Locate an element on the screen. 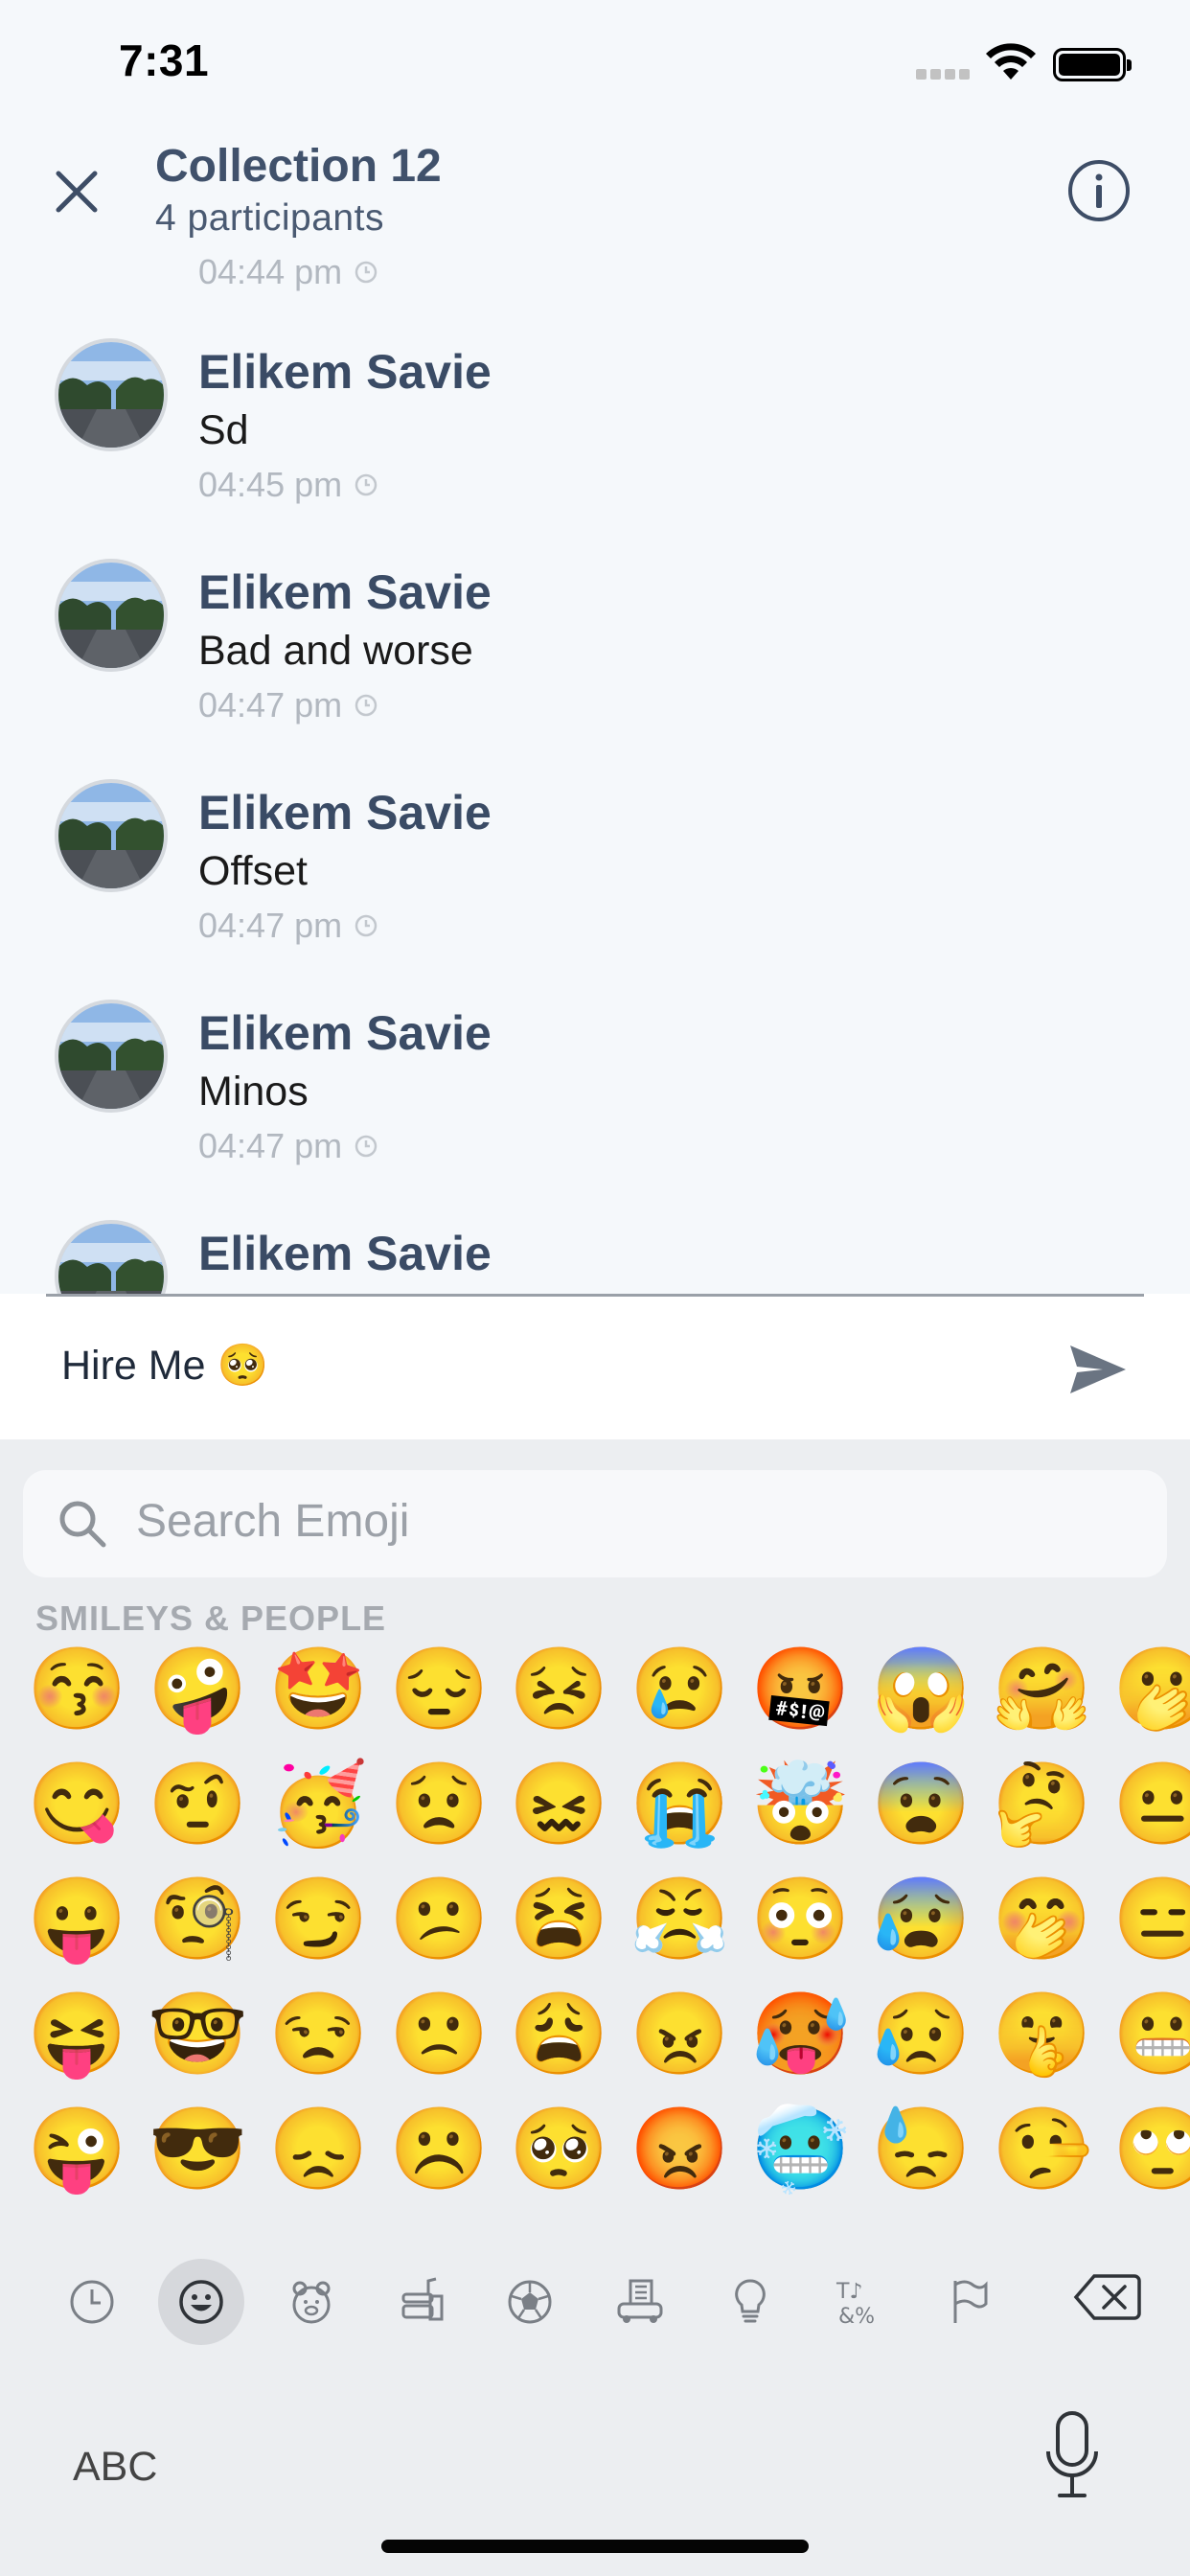 Image resolution: width=1190 pixels, height=2576 pixels. close-icon is located at coordinates (77, 192).